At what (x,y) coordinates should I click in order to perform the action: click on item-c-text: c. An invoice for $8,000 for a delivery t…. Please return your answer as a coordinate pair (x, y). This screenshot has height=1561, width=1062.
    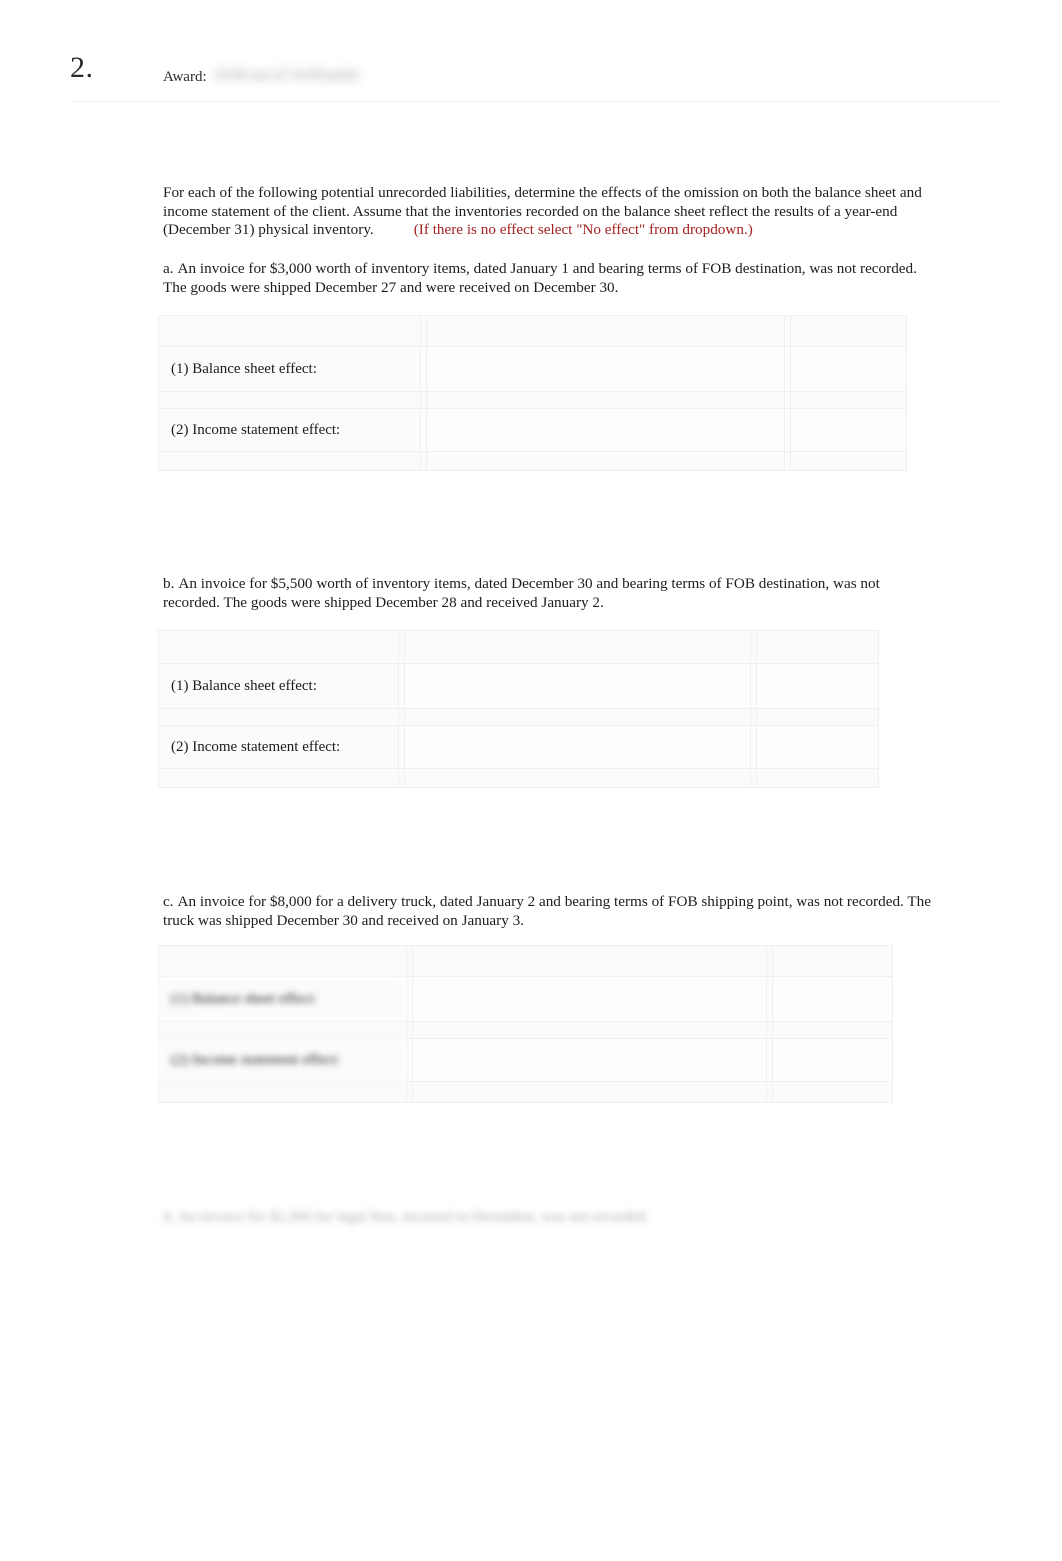
    Looking at the image, I should click on (547, 911).